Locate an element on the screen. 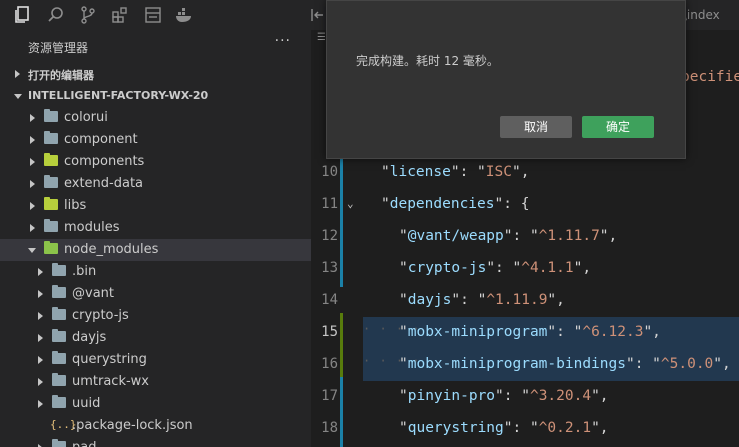  tree-item-crypto-js: crypto-js is located at coordinates (155, 316).